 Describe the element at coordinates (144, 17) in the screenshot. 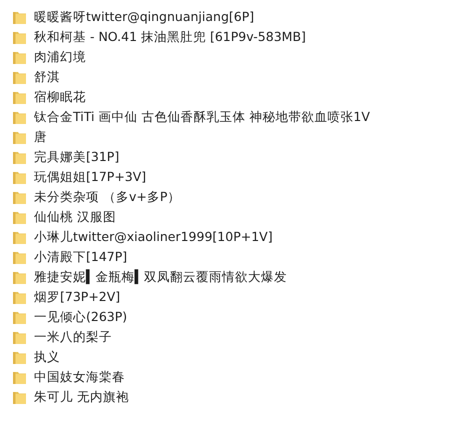

I see `folder-name: 暖暖酱呀twitter@qingnuanjiang[6P]` at that location.